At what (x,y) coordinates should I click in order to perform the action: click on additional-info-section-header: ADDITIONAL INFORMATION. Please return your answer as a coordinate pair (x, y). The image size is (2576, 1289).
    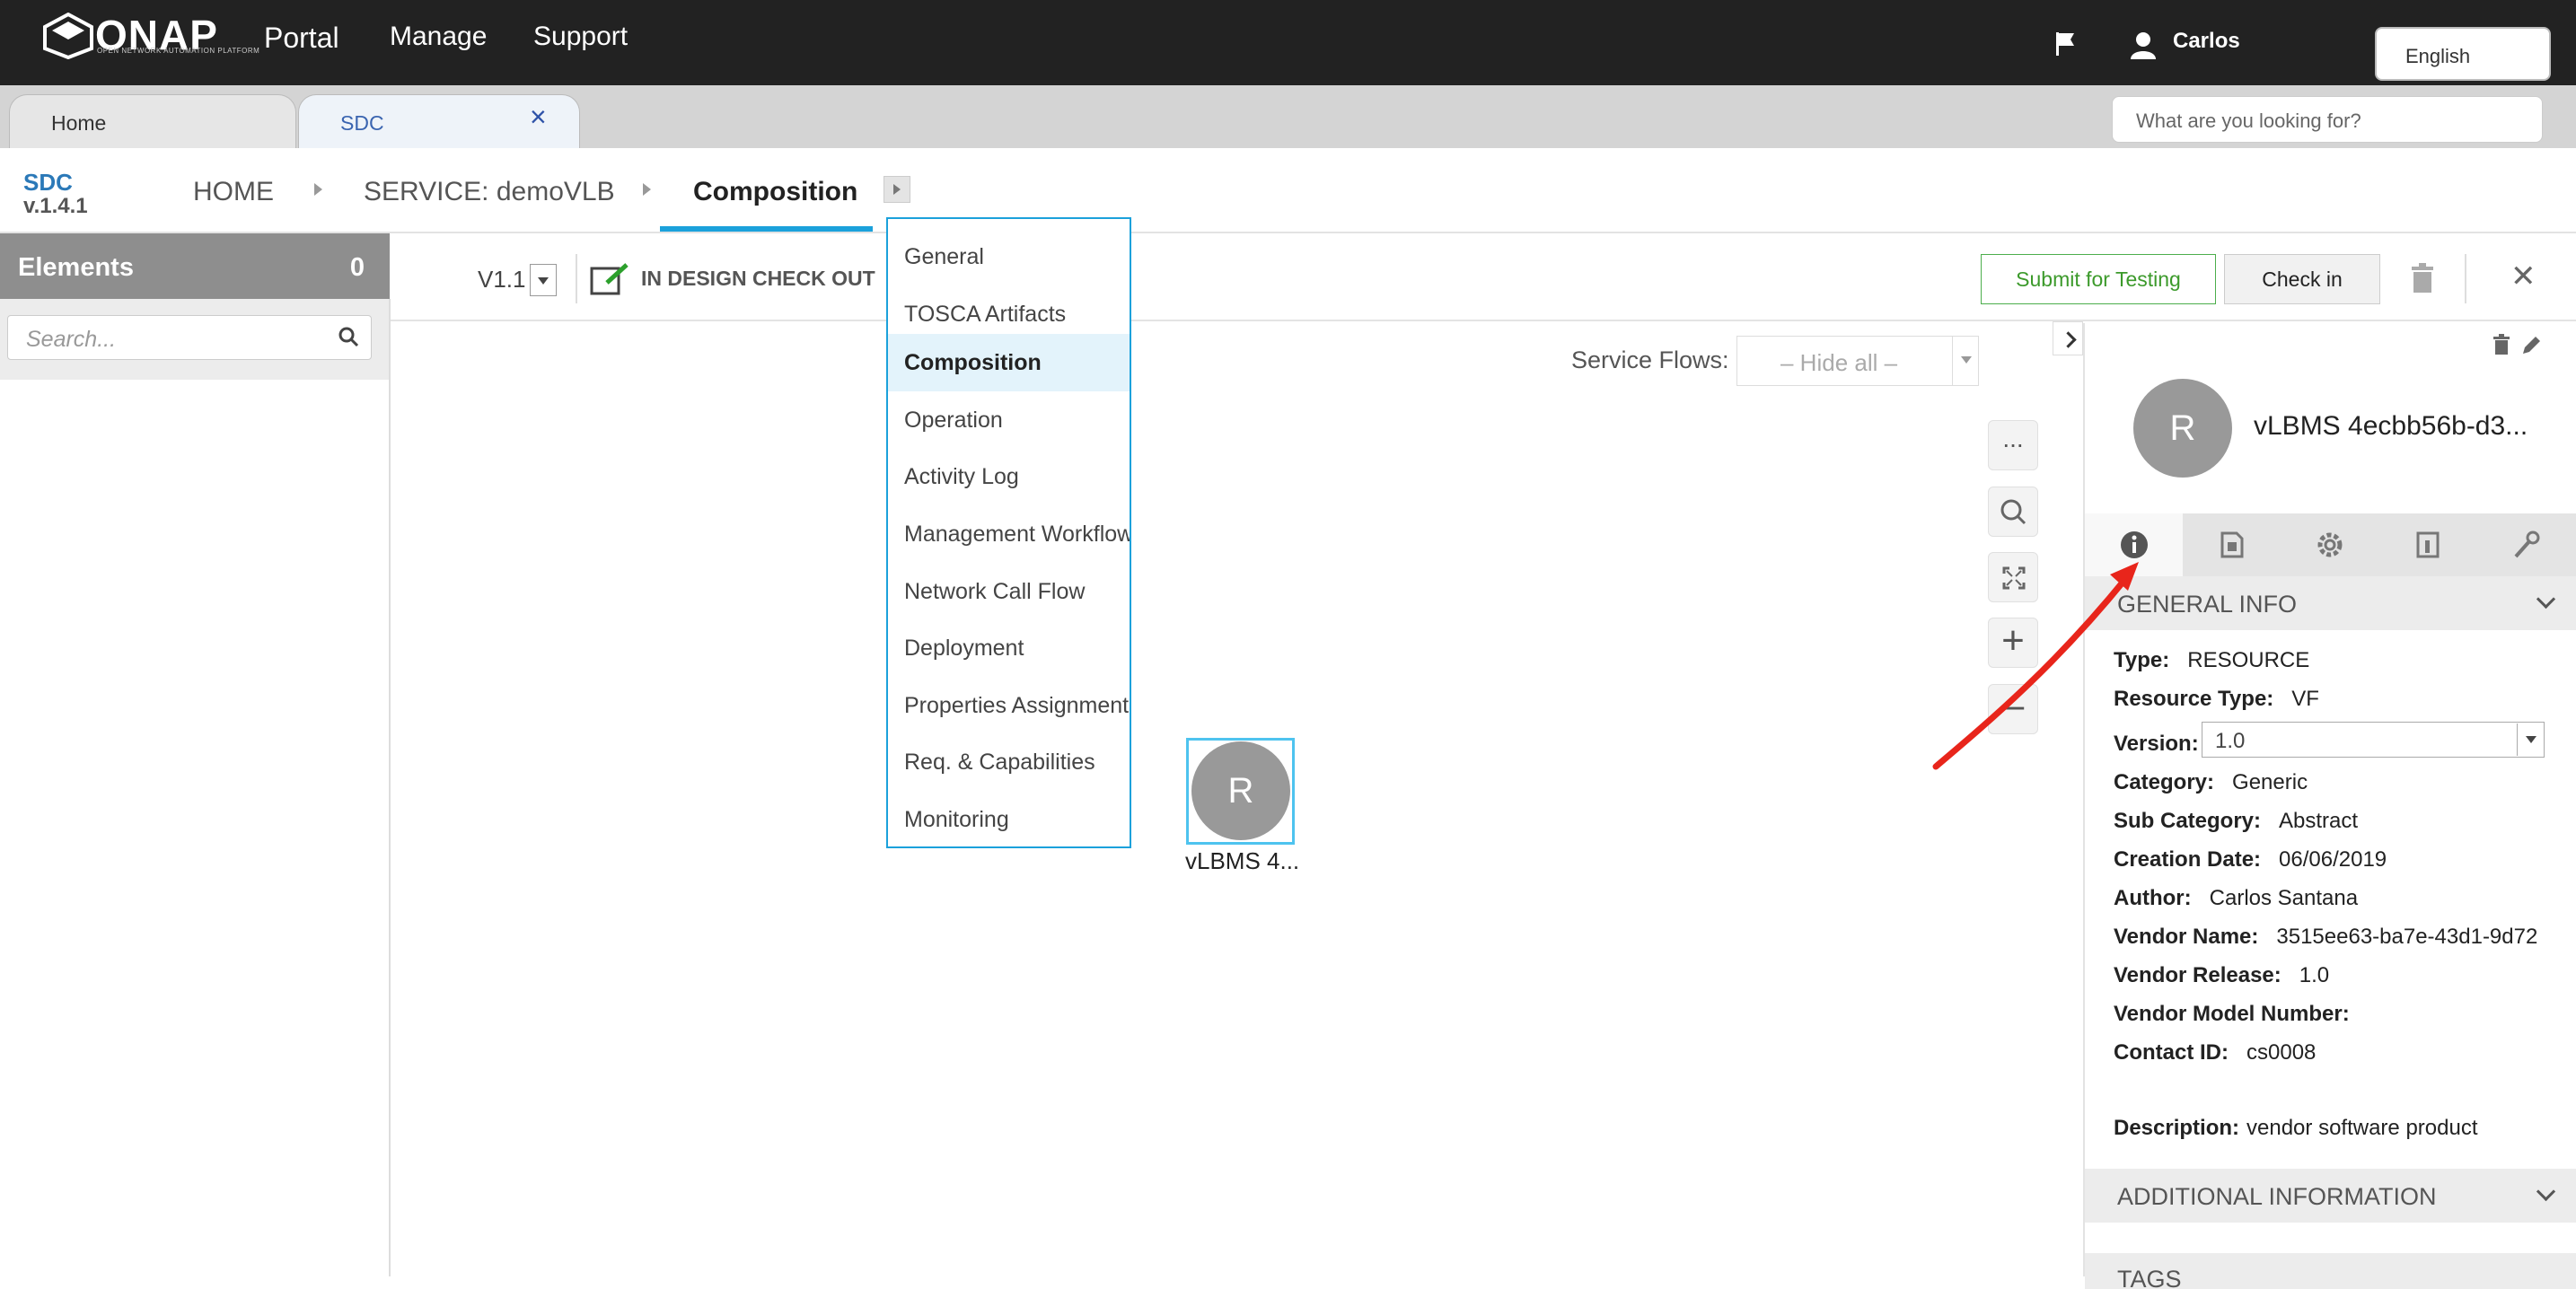
    Looking at the image, I should click on (2330, 1196).